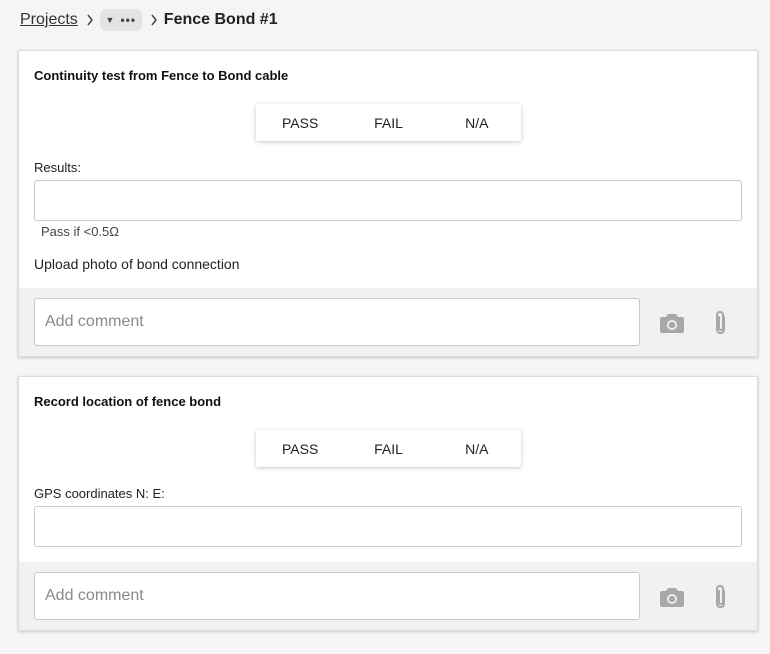  Describe the element at coordinates (220, 19) in the screenshot. I see `breadcrumb-current: Fence Bond #1` at that location.